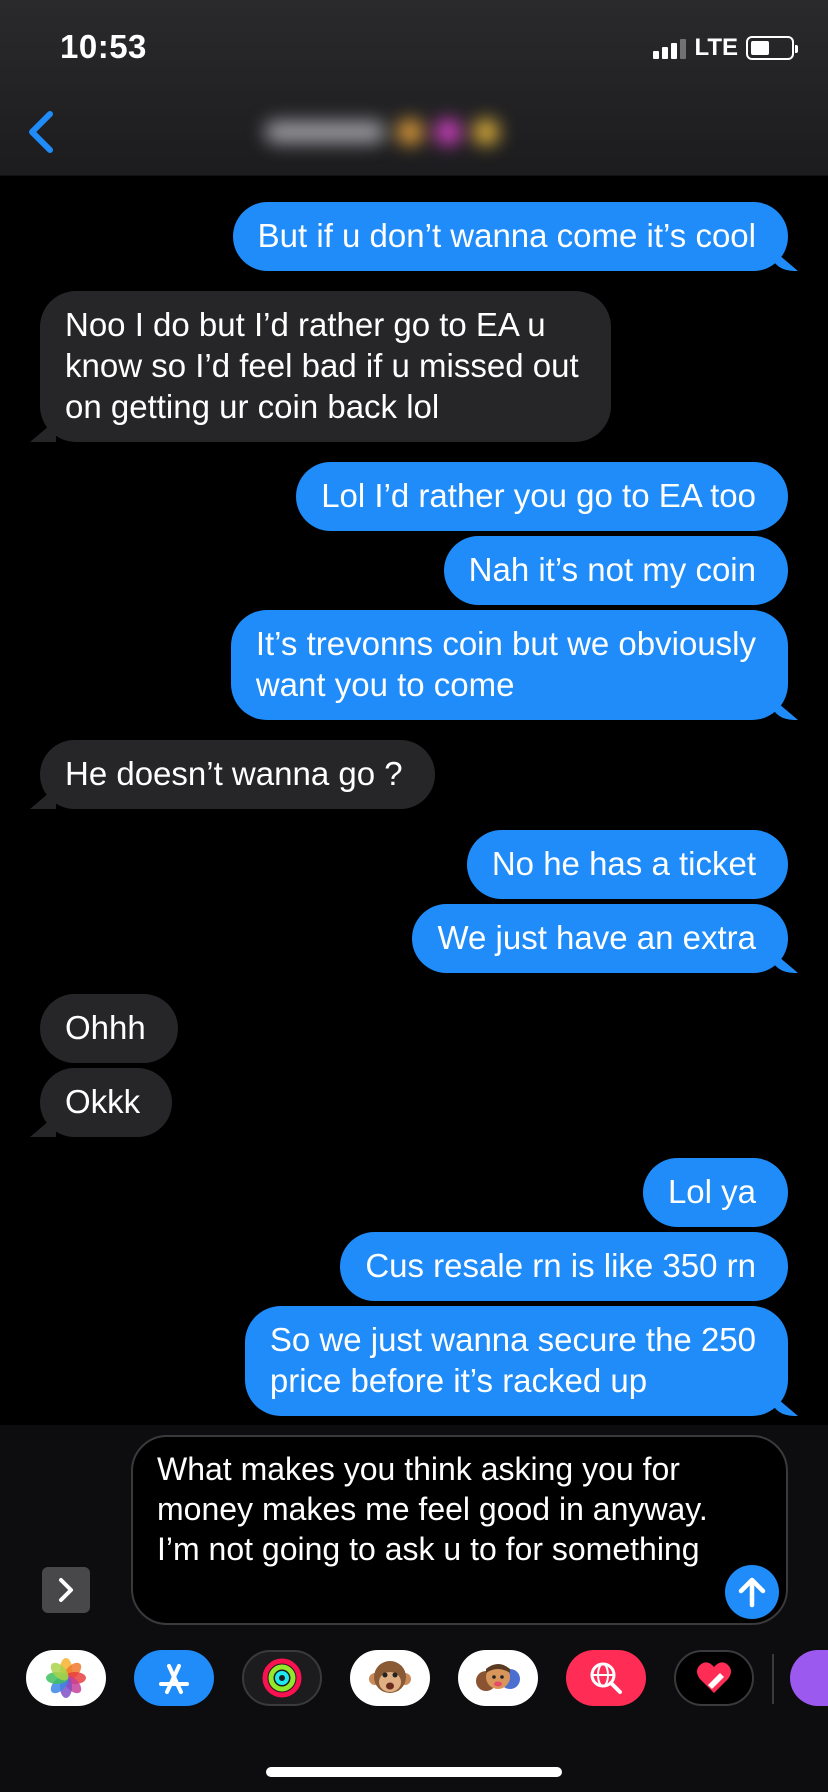 The image size is (828, 1792). I want to click on expand-apps-button, so click(66, 1590).